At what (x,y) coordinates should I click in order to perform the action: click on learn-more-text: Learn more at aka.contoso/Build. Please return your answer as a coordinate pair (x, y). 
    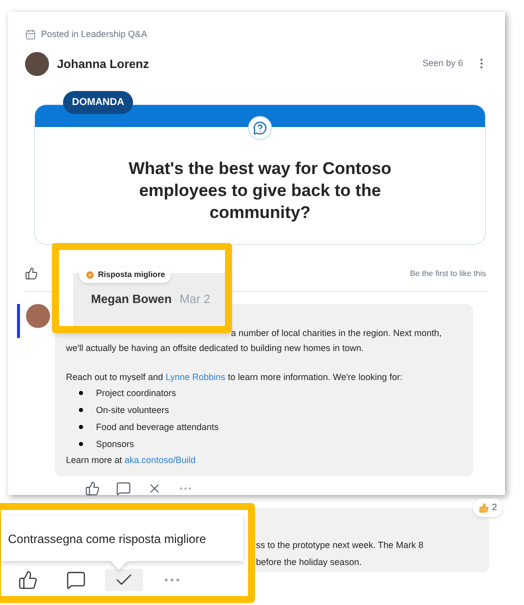
    Looking at the image, I should click on (131, 460).